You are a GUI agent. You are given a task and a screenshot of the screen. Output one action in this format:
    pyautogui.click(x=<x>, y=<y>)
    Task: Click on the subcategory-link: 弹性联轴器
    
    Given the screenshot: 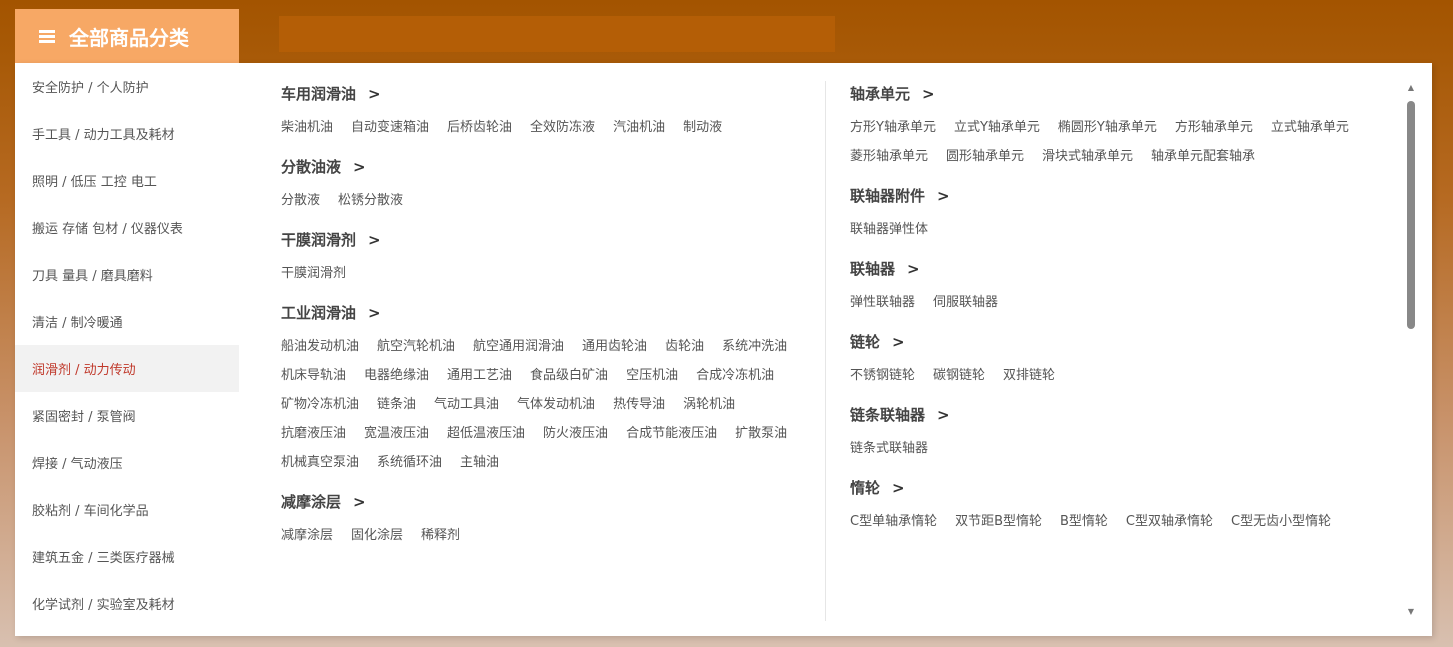 What is the action you would take?
    pyautogui.click(x=882, y=302)
    